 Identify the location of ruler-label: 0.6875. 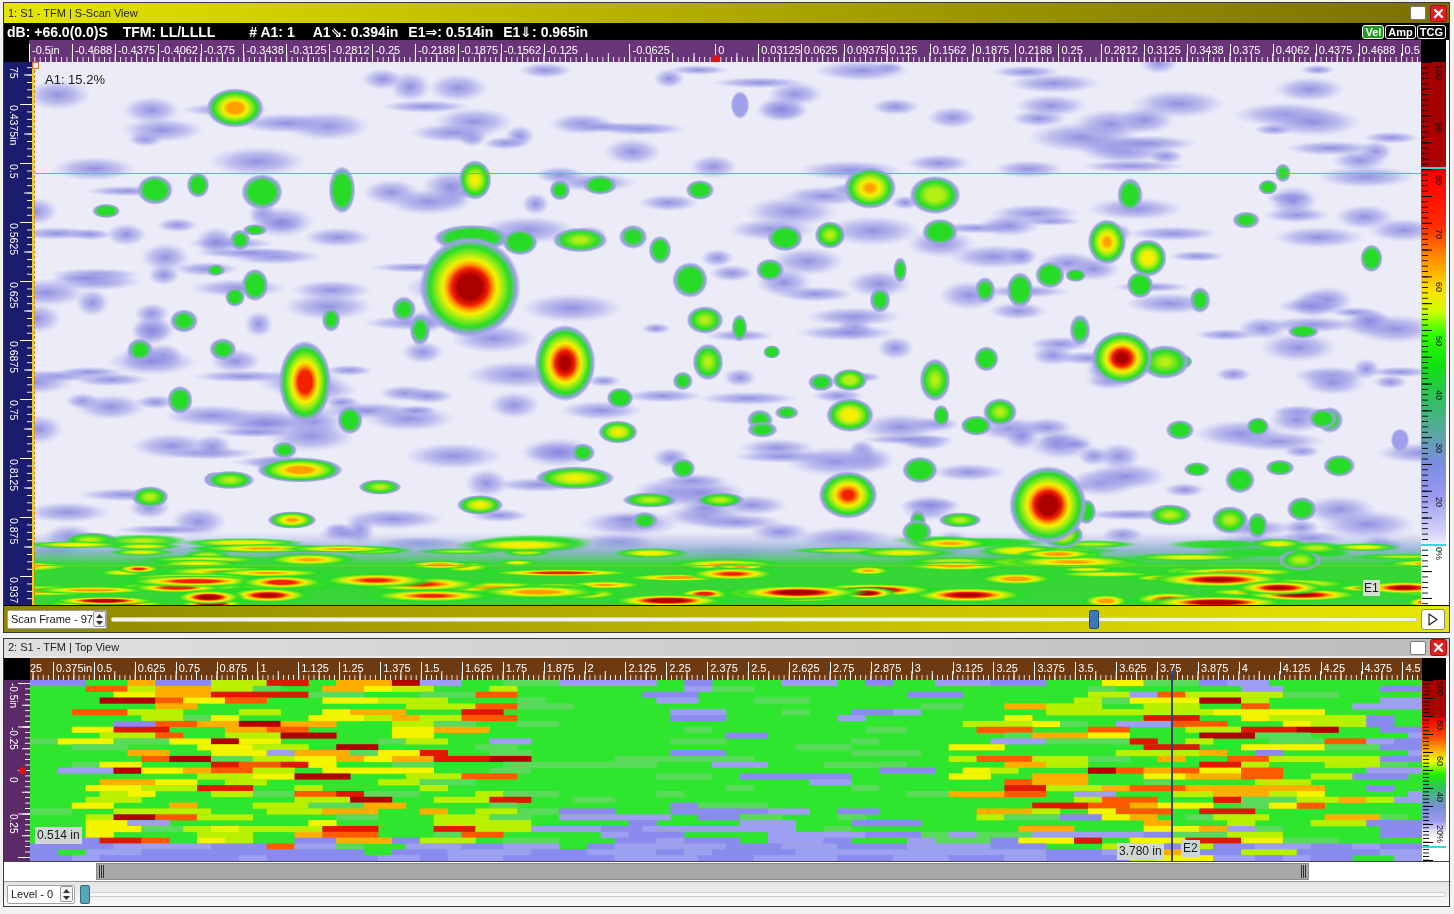
(13, 357).